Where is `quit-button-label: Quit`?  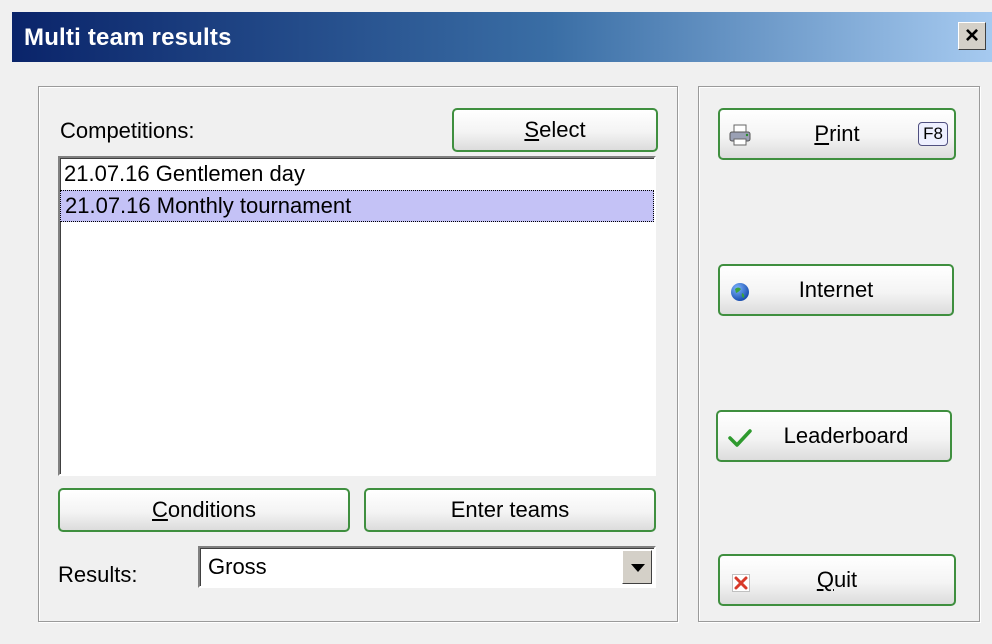
quit-button-label: Quit is located at coordinates (837, 579).